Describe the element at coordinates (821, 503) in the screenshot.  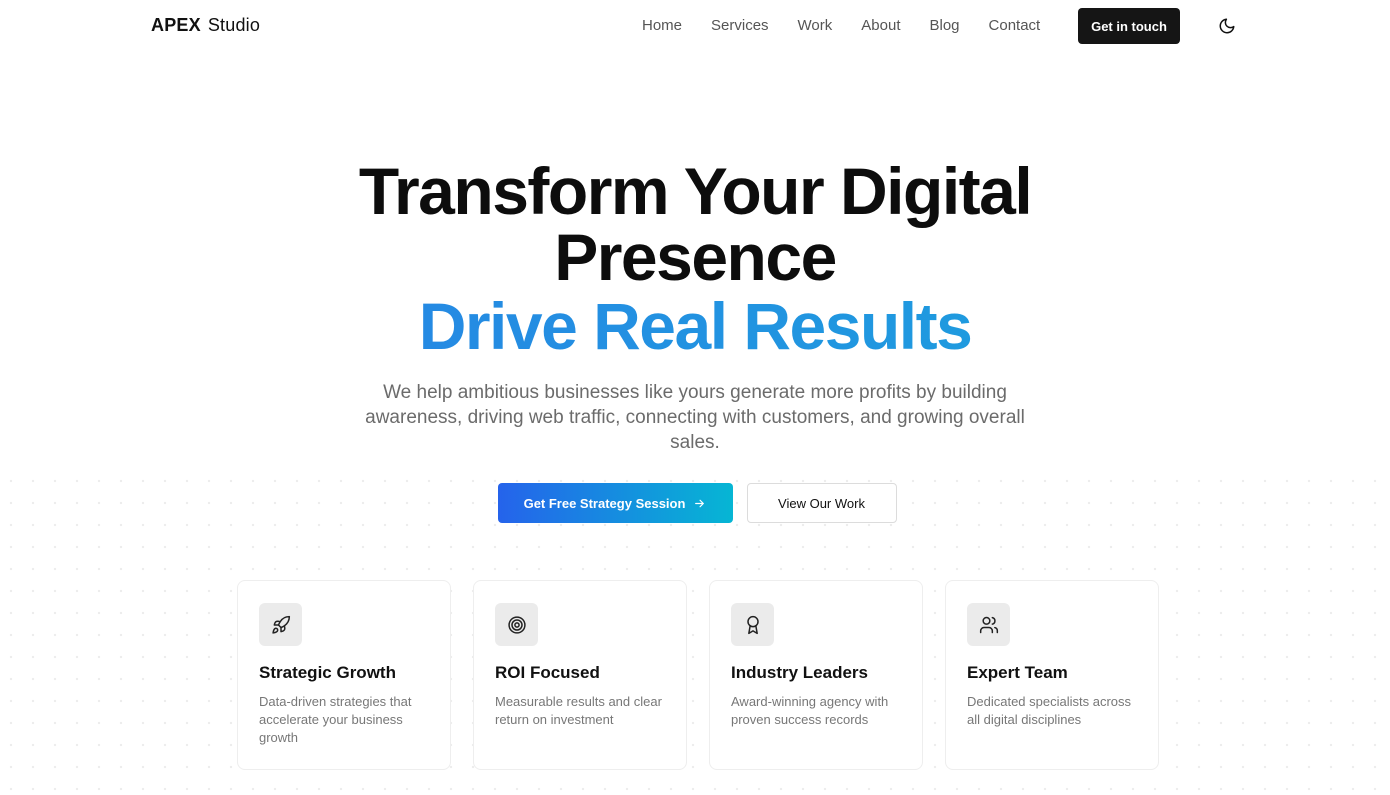
I see `view-our-work-button: View Our Work` at that location.